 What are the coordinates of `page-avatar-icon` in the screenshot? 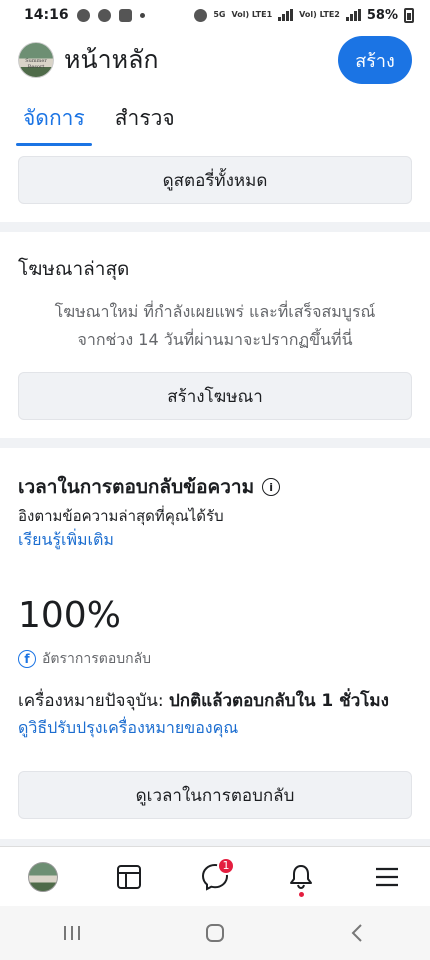 It's located at (43, 876).